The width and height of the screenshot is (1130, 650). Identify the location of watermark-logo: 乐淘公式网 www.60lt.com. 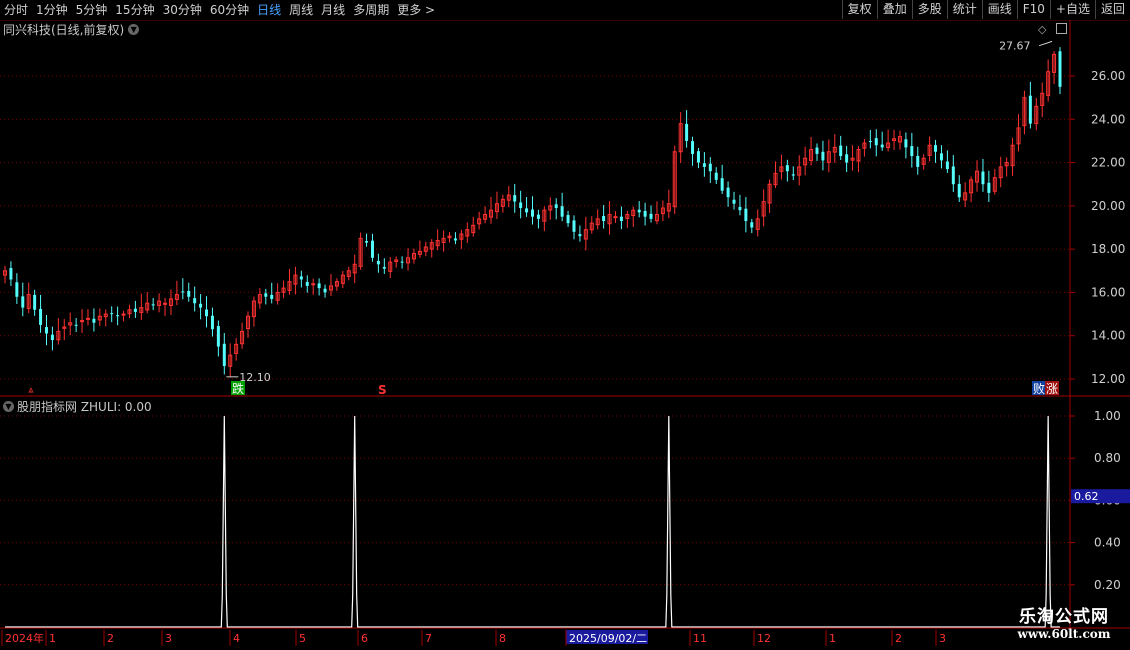
(1064, 622).